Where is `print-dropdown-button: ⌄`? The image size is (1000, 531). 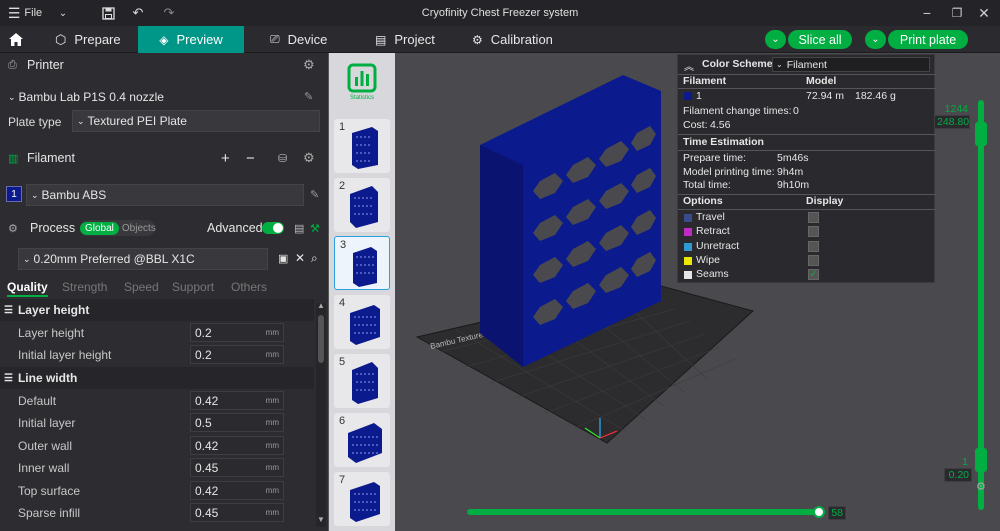 print-dropdown-button: ⌄ is located at coordinates (875, 39).